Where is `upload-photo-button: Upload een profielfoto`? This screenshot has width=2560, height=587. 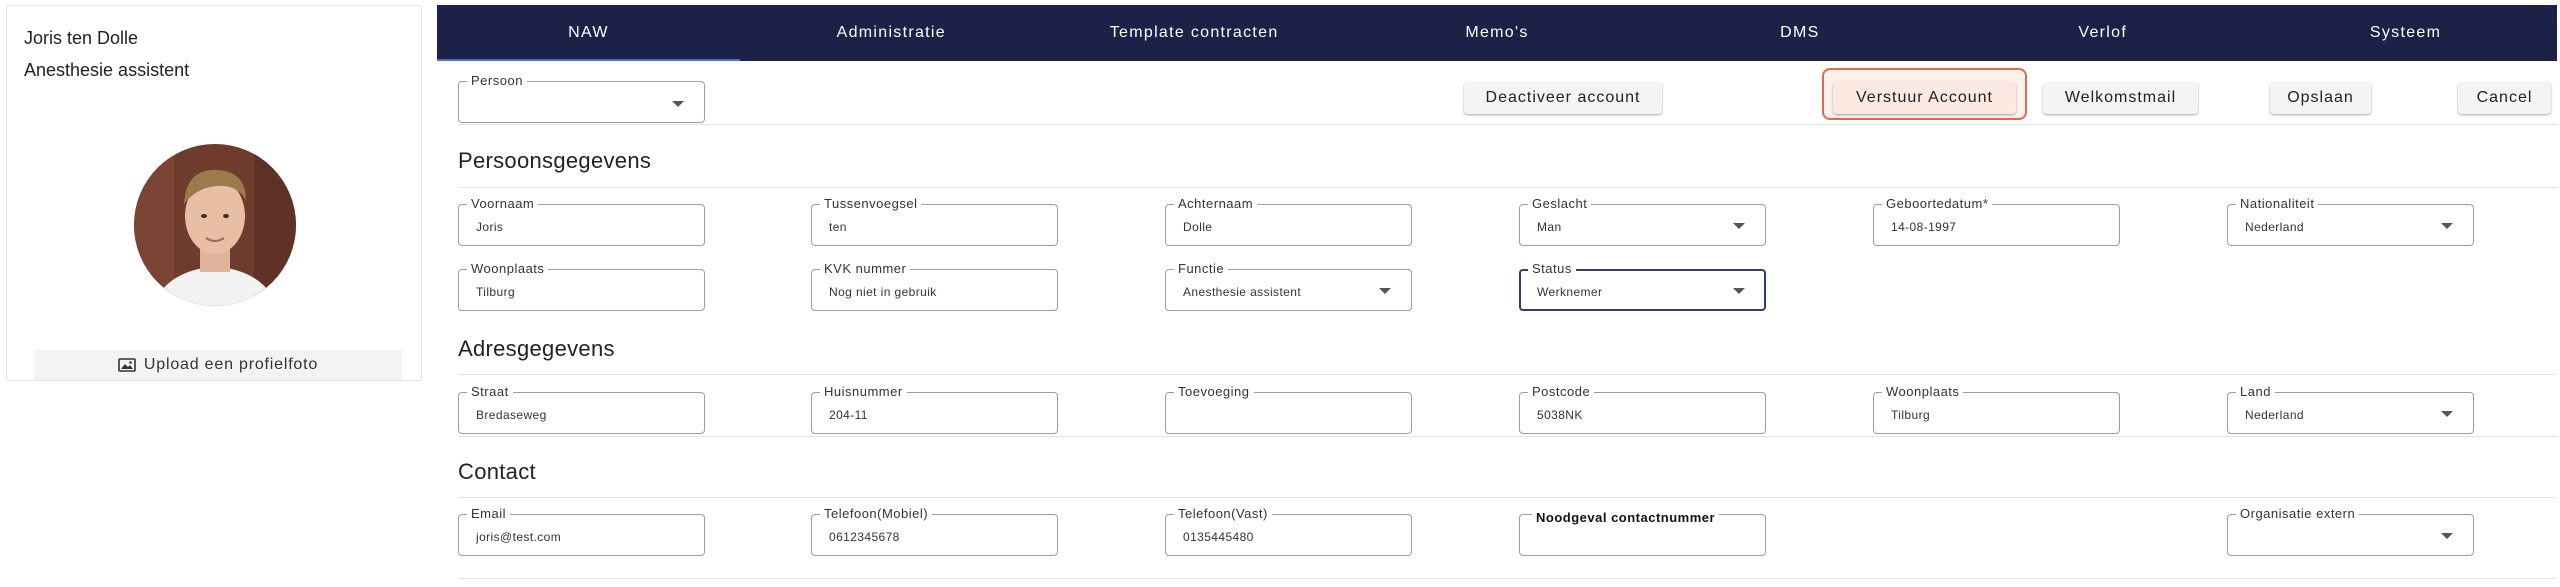 upload-photo-button: Upload een profielfoto is located at coordinates (218, 365).